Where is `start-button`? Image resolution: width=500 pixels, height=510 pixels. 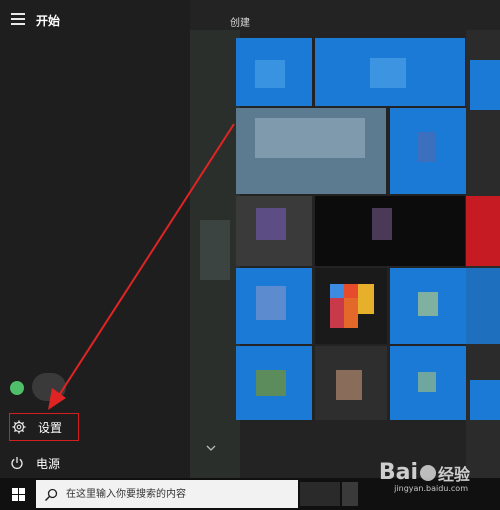
start-button is located at coordinates (18, 494).